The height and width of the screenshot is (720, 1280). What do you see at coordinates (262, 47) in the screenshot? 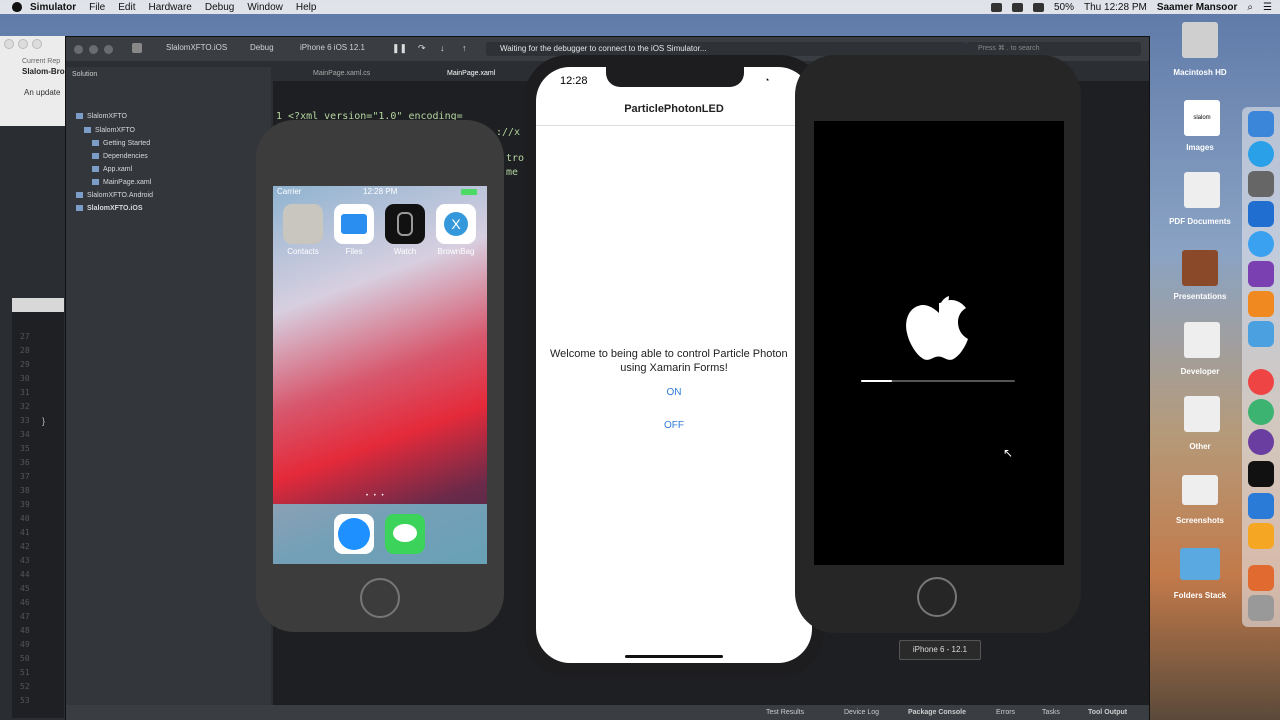
I see `breadcrumb-config: Debug` at bounding box center [262, 47].